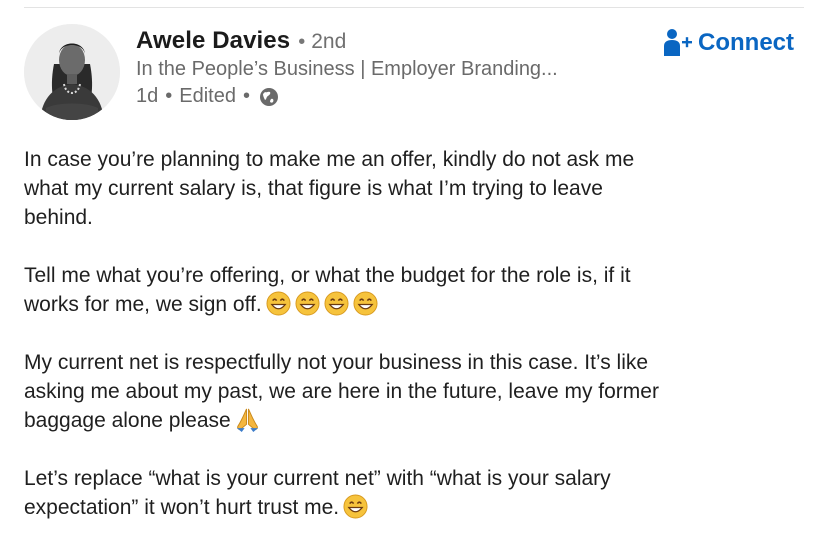 The width and height of the screenshot is (828, 538). I want to click on top-divider, so click(414, 7).